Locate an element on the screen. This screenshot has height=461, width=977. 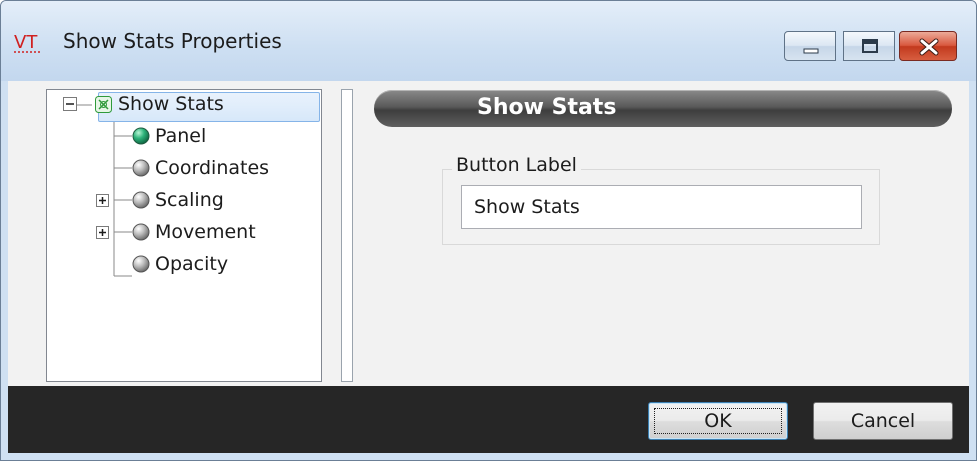
tree-item-coordinates: Coordinates is located at coordinates (212, 168).